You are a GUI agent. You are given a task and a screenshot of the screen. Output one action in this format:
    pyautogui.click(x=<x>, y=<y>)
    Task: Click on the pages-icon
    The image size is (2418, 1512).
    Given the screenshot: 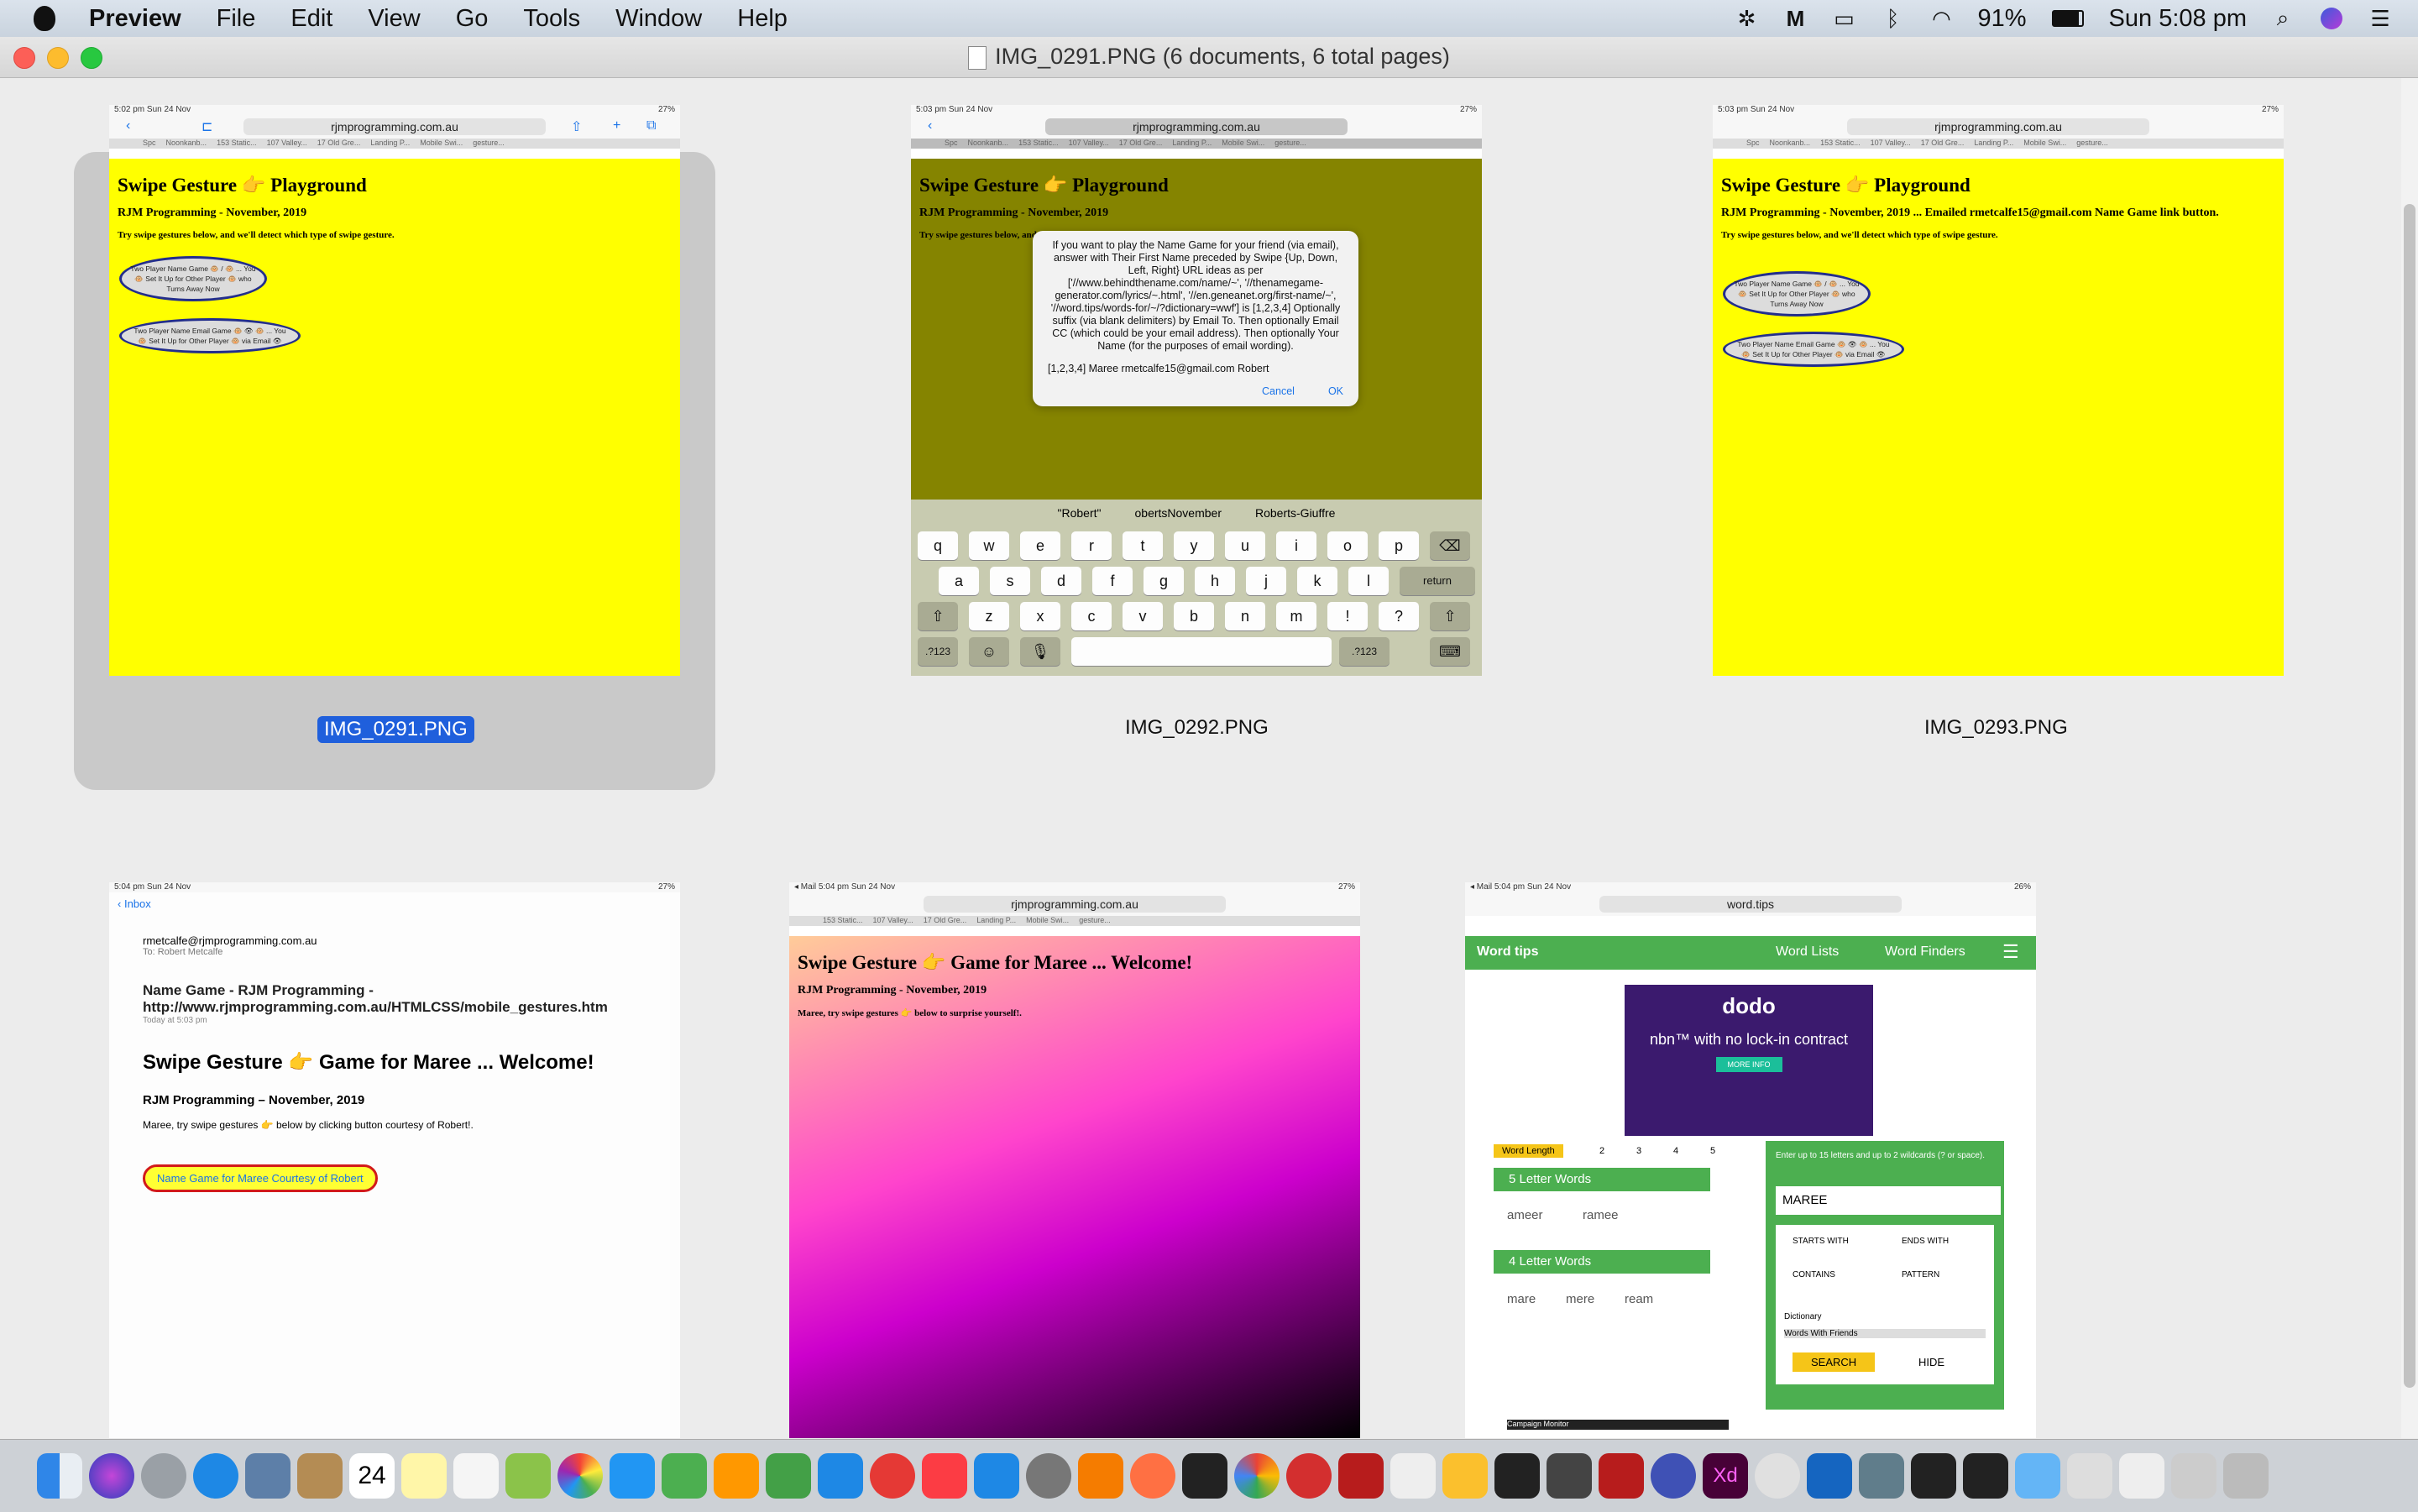 What is the action you would take?
    pyautogui.click(x=736, y=1476)
    